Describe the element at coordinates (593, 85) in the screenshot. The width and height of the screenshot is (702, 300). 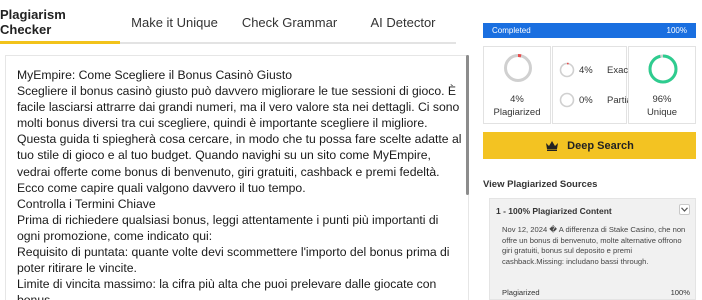
I see `breakdown-card: 4% Exact 0% Partial` at that location.